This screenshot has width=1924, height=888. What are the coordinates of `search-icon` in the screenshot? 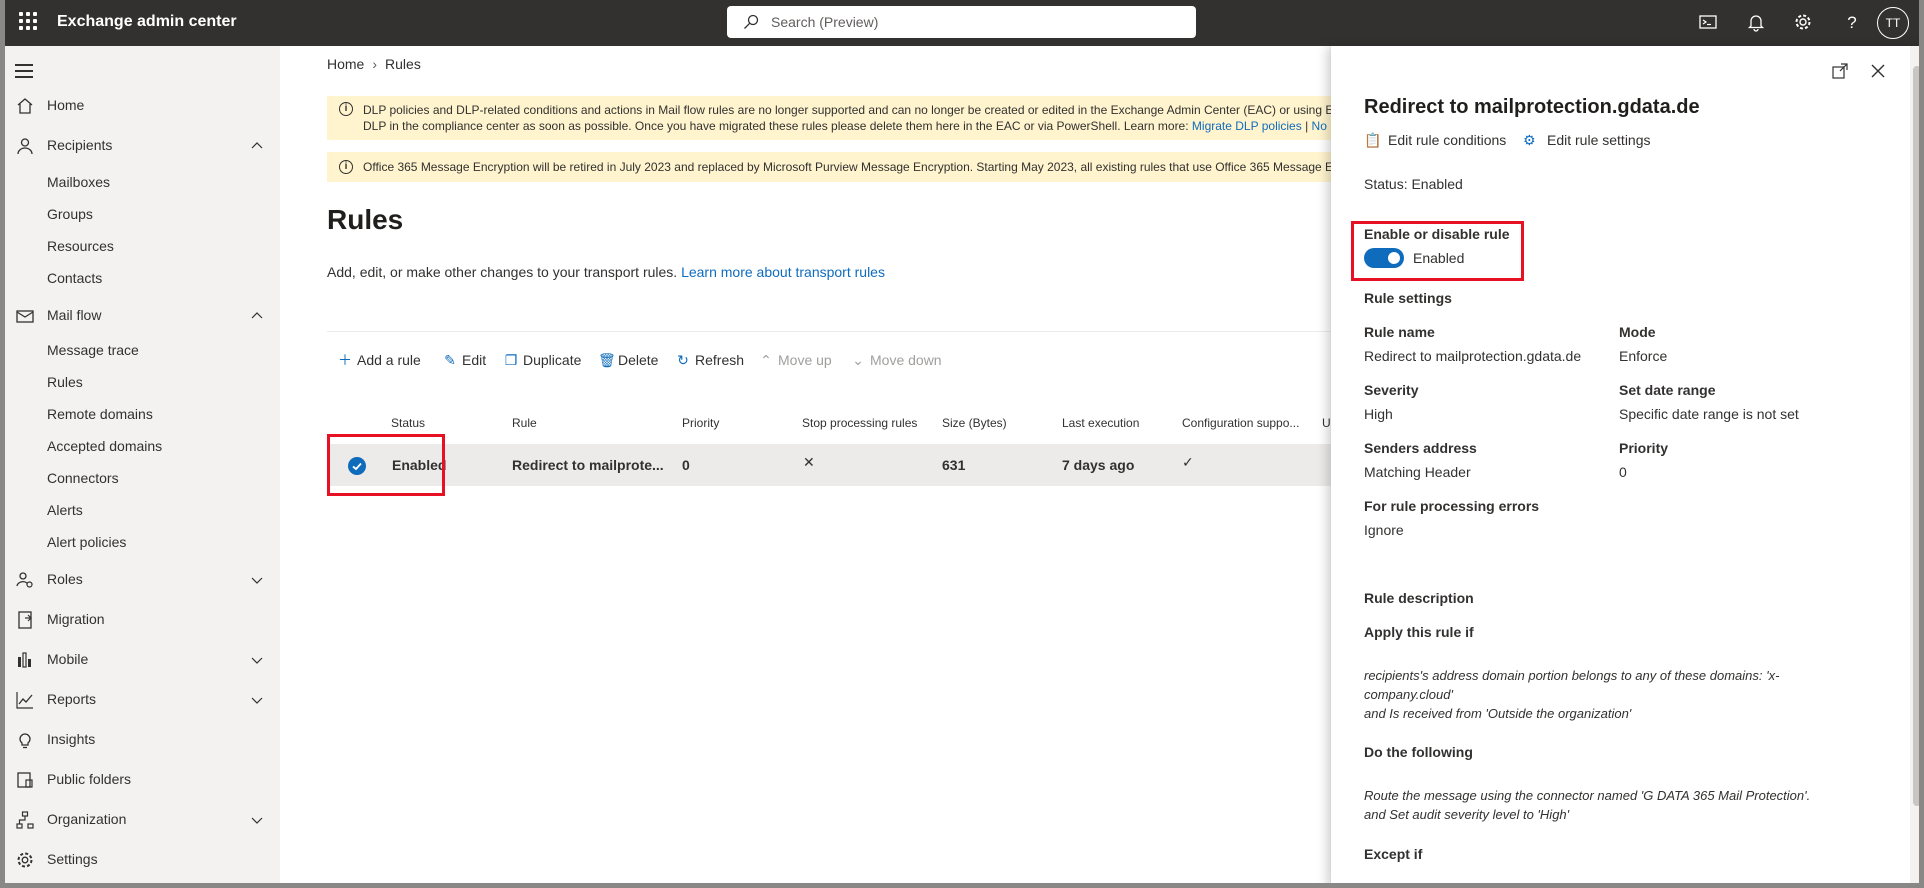 It's located at (751, 22).